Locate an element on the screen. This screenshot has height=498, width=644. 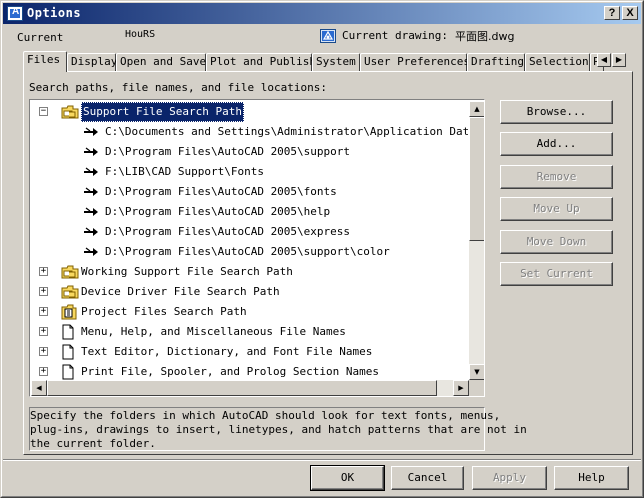
tree-horizontal-scrollbar: ◀ ▶ is located at coordinates (250, 388).